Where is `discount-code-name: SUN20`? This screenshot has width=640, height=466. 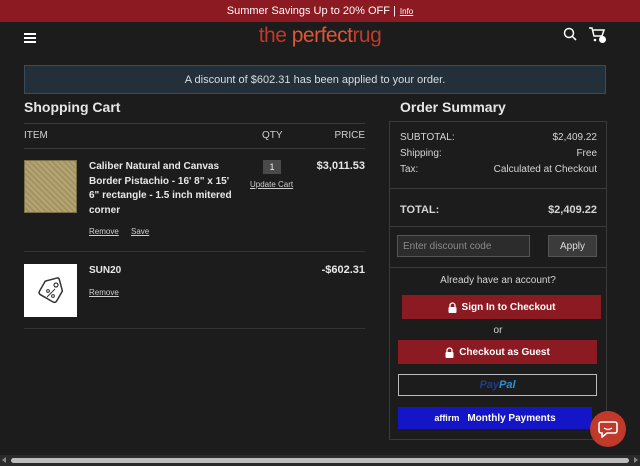
discount-code-name: SUN20 is located at coordinates (105, 270).